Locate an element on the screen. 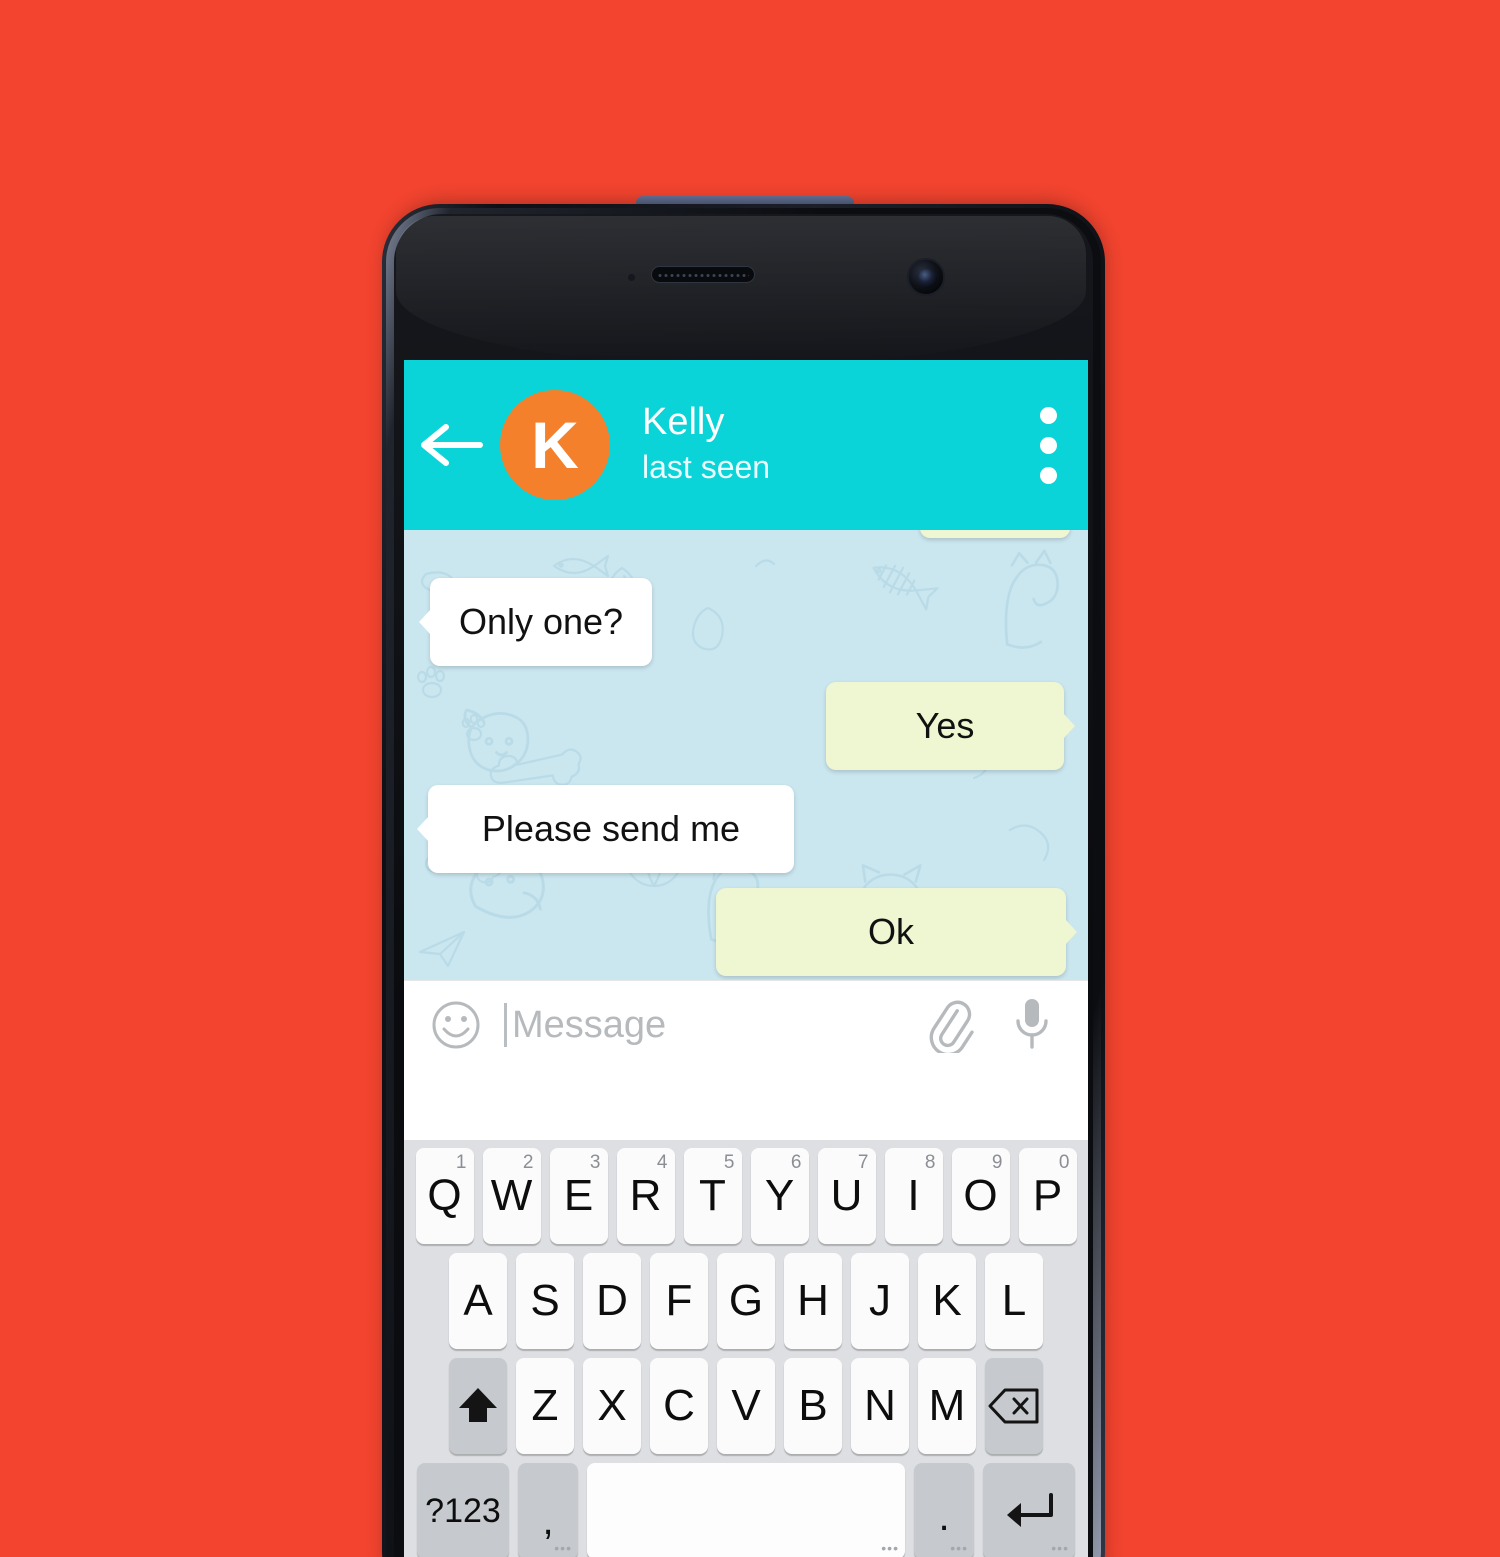 This screenshot has width=1500, height=1557. space-key: ••• is located at coordinates (746, 1510).